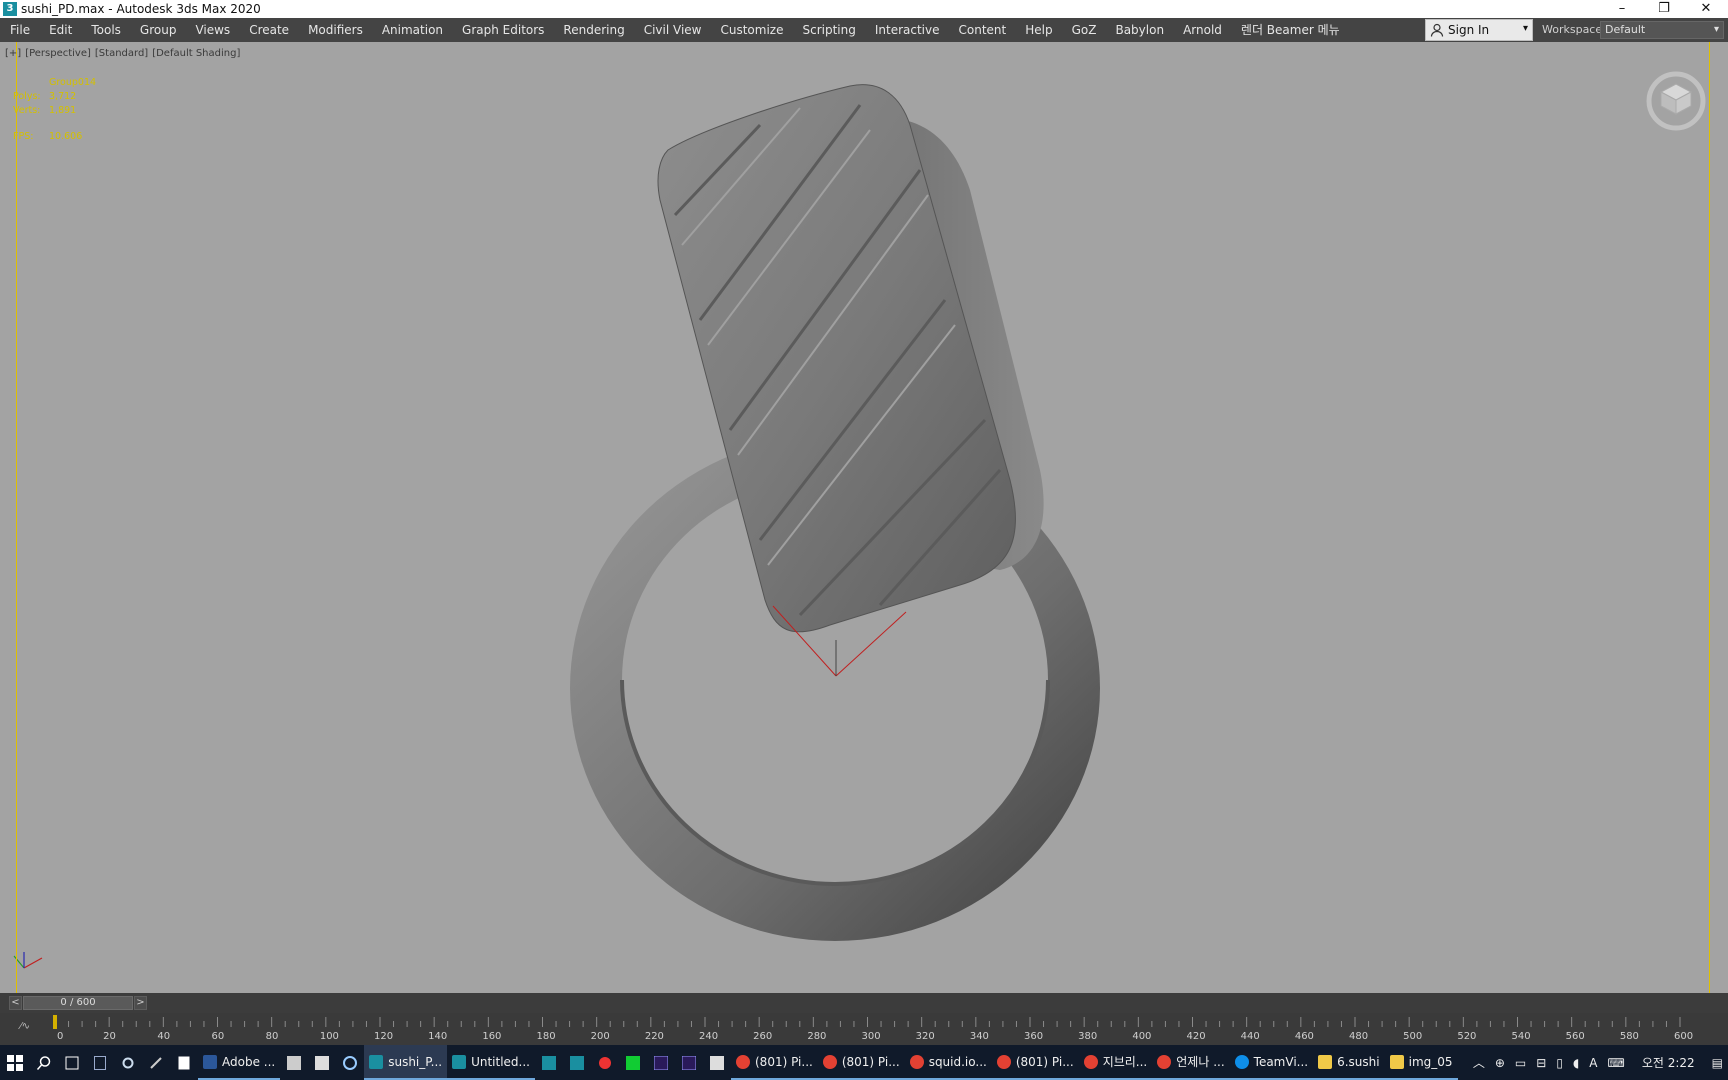  Describe the element at coordinates (159, 30) in the screenshot. I see `menu-group: Group` at that location.